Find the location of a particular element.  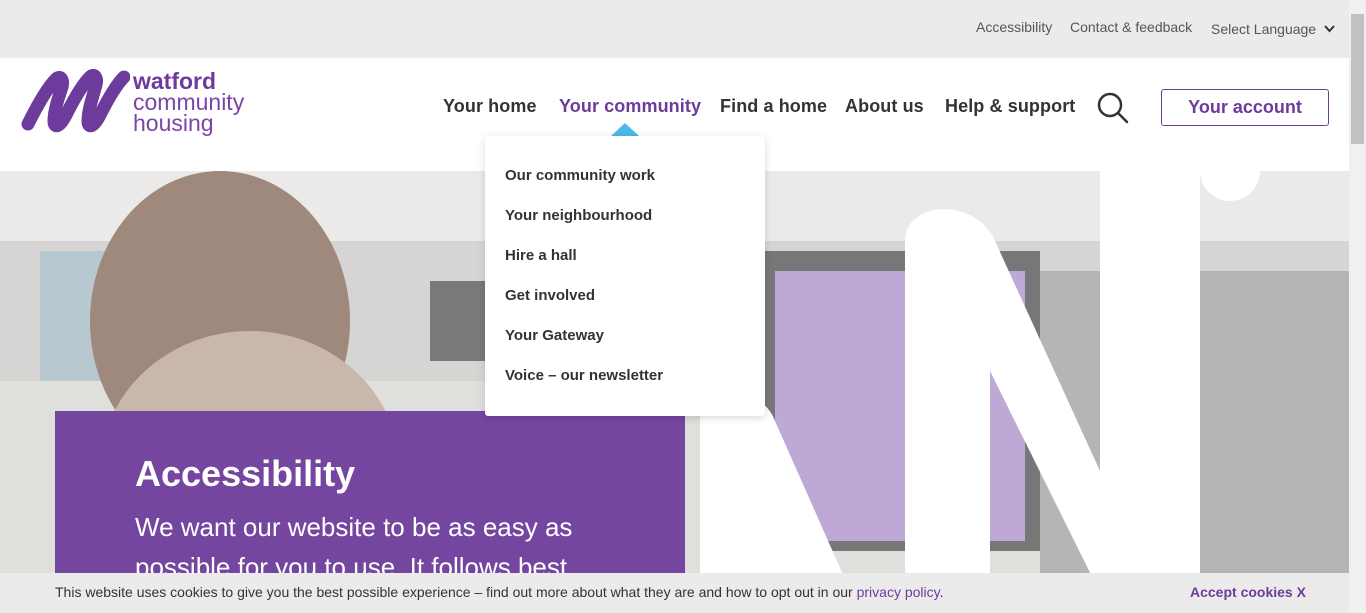

chevron-down-icon is located at coordinates (1329, 29).